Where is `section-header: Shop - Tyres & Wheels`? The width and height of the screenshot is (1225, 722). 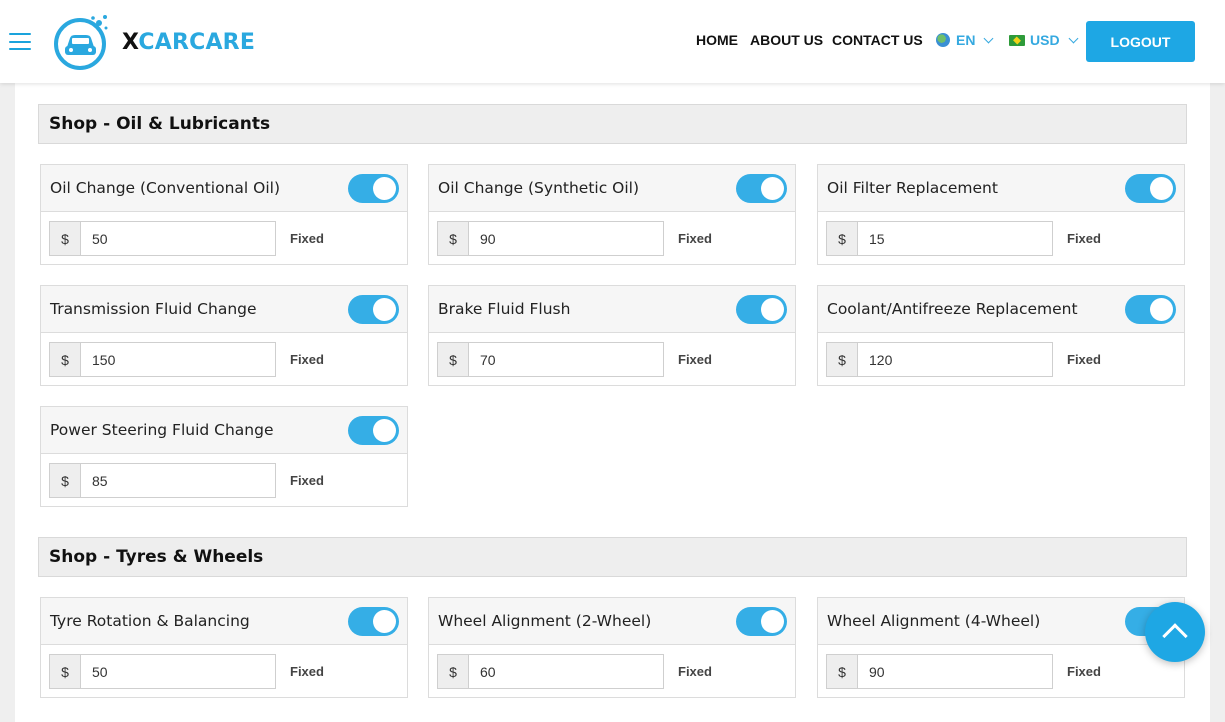 section-header: Shop - Tyres & Wheels is located at coordinates (612, 557).